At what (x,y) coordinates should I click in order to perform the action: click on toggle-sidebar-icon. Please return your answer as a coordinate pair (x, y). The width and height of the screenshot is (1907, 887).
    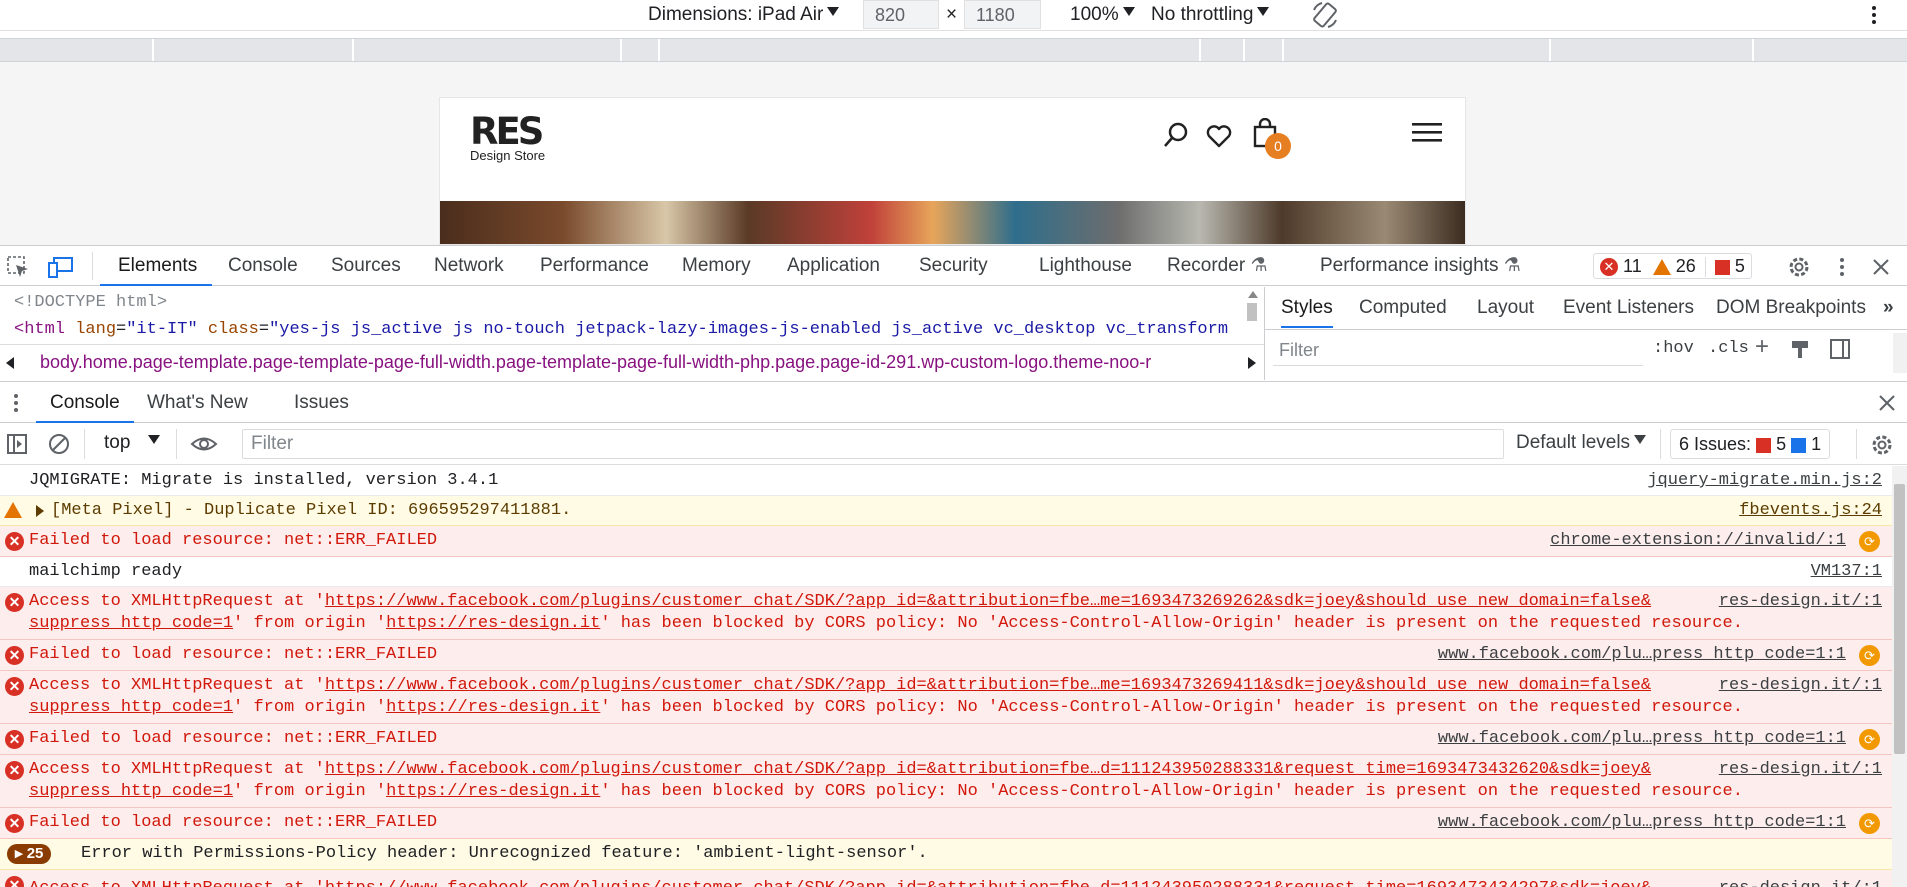
    Looking at the image, I should click on (1840, 349).